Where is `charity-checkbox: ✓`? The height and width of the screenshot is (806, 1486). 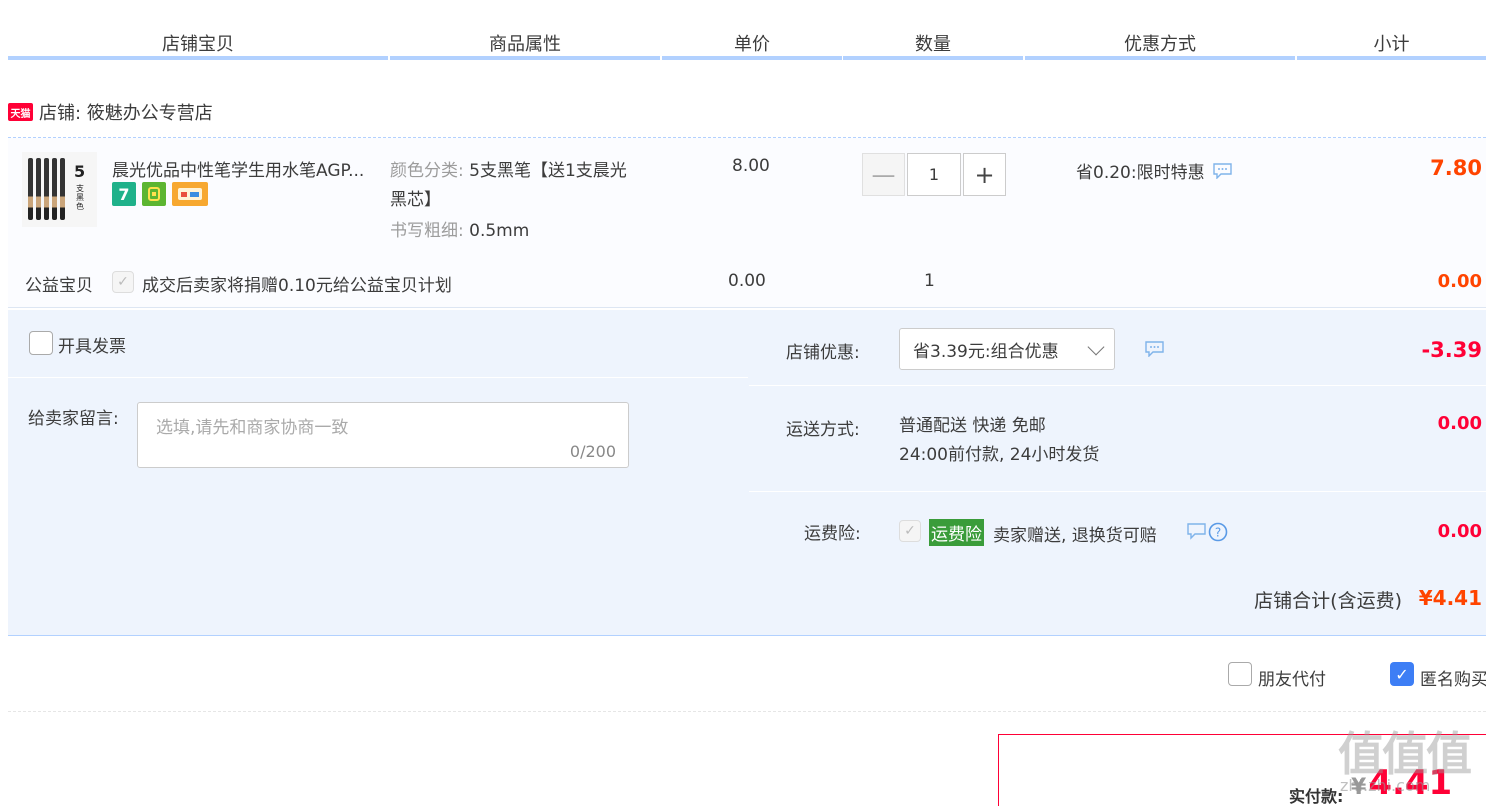
charity-checkbox: ✓ is located at coordinates (123, 282).